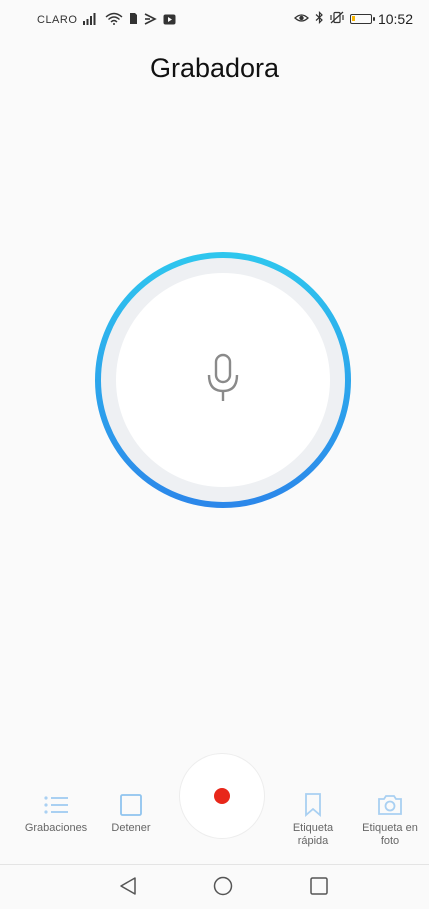 This screenshot has width=429, height=909. I want to click on clock: 10:52, so click(395, 19).